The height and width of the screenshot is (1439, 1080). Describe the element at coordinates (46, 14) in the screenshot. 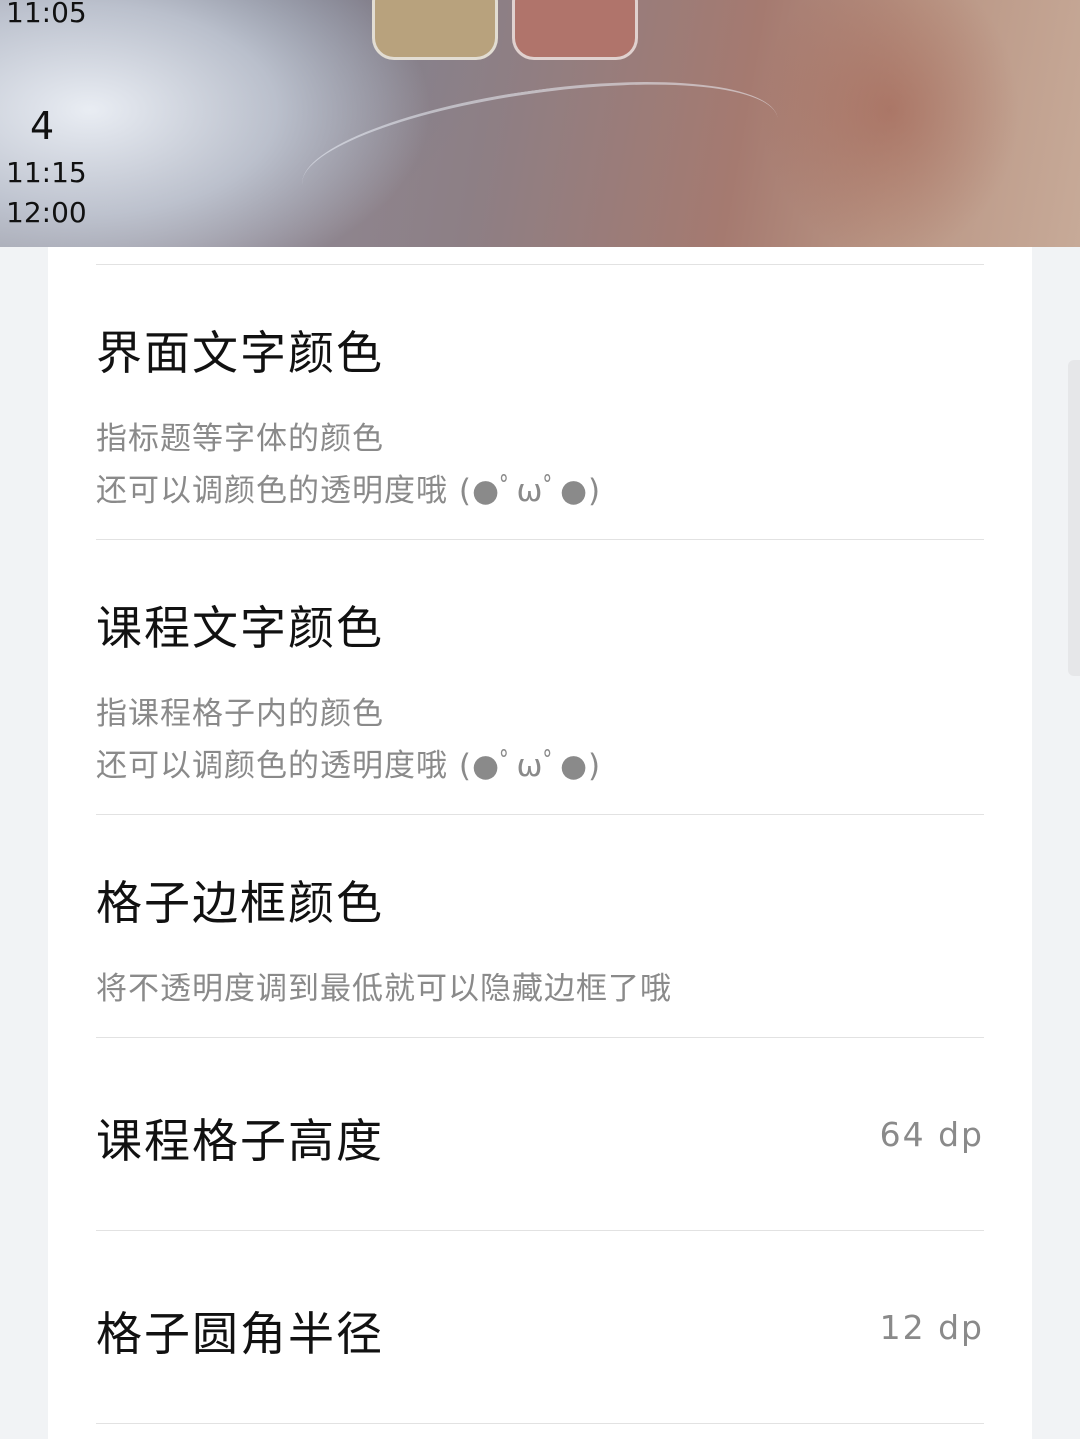

I see `time-label: 11:05` at that location.